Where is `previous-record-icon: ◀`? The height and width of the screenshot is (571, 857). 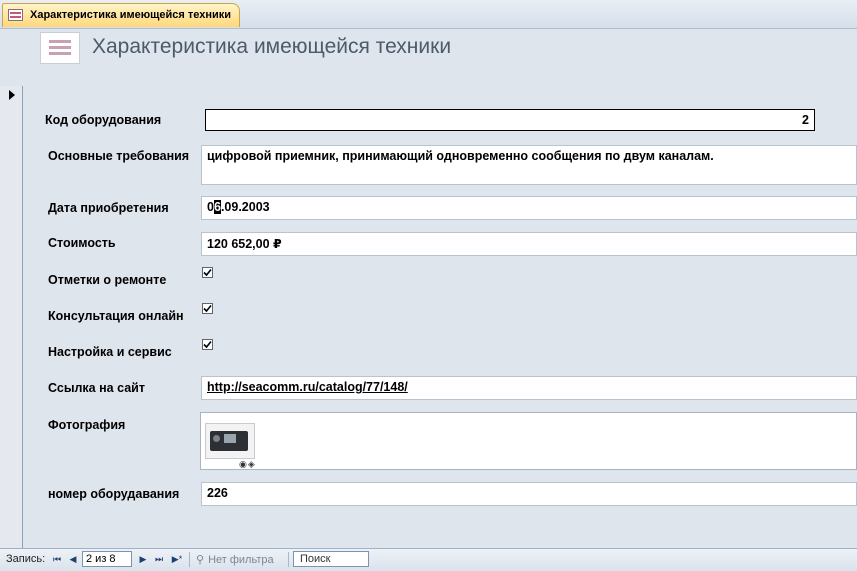
previous-record-icon: ◀ is located at coordinates (73, 559).